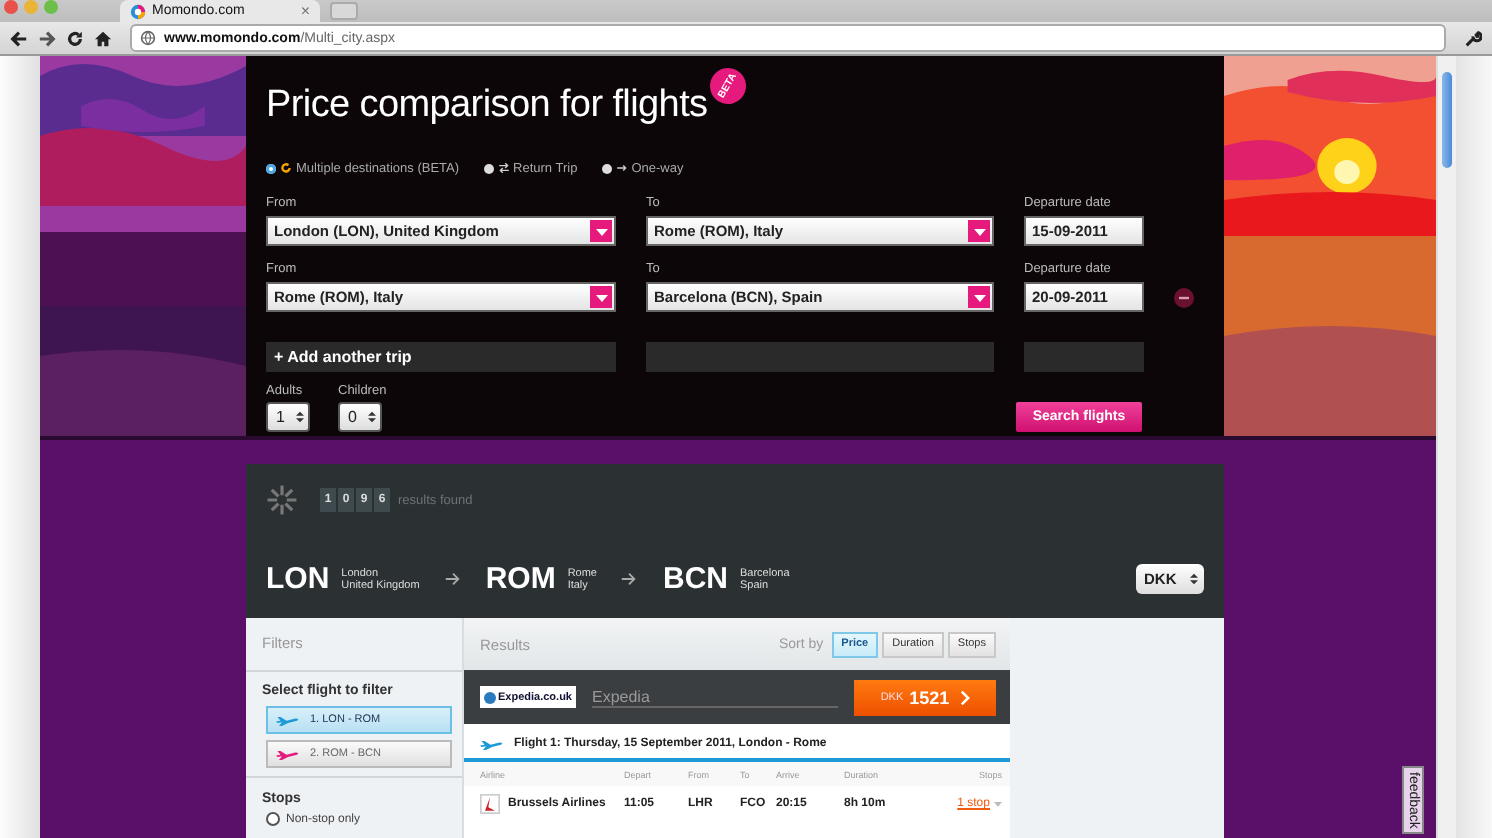  What do you see at coordinates (487, 106) in the screenshot?
I see `page-title: Price comparison for flights` at bounding box center [487, 106].